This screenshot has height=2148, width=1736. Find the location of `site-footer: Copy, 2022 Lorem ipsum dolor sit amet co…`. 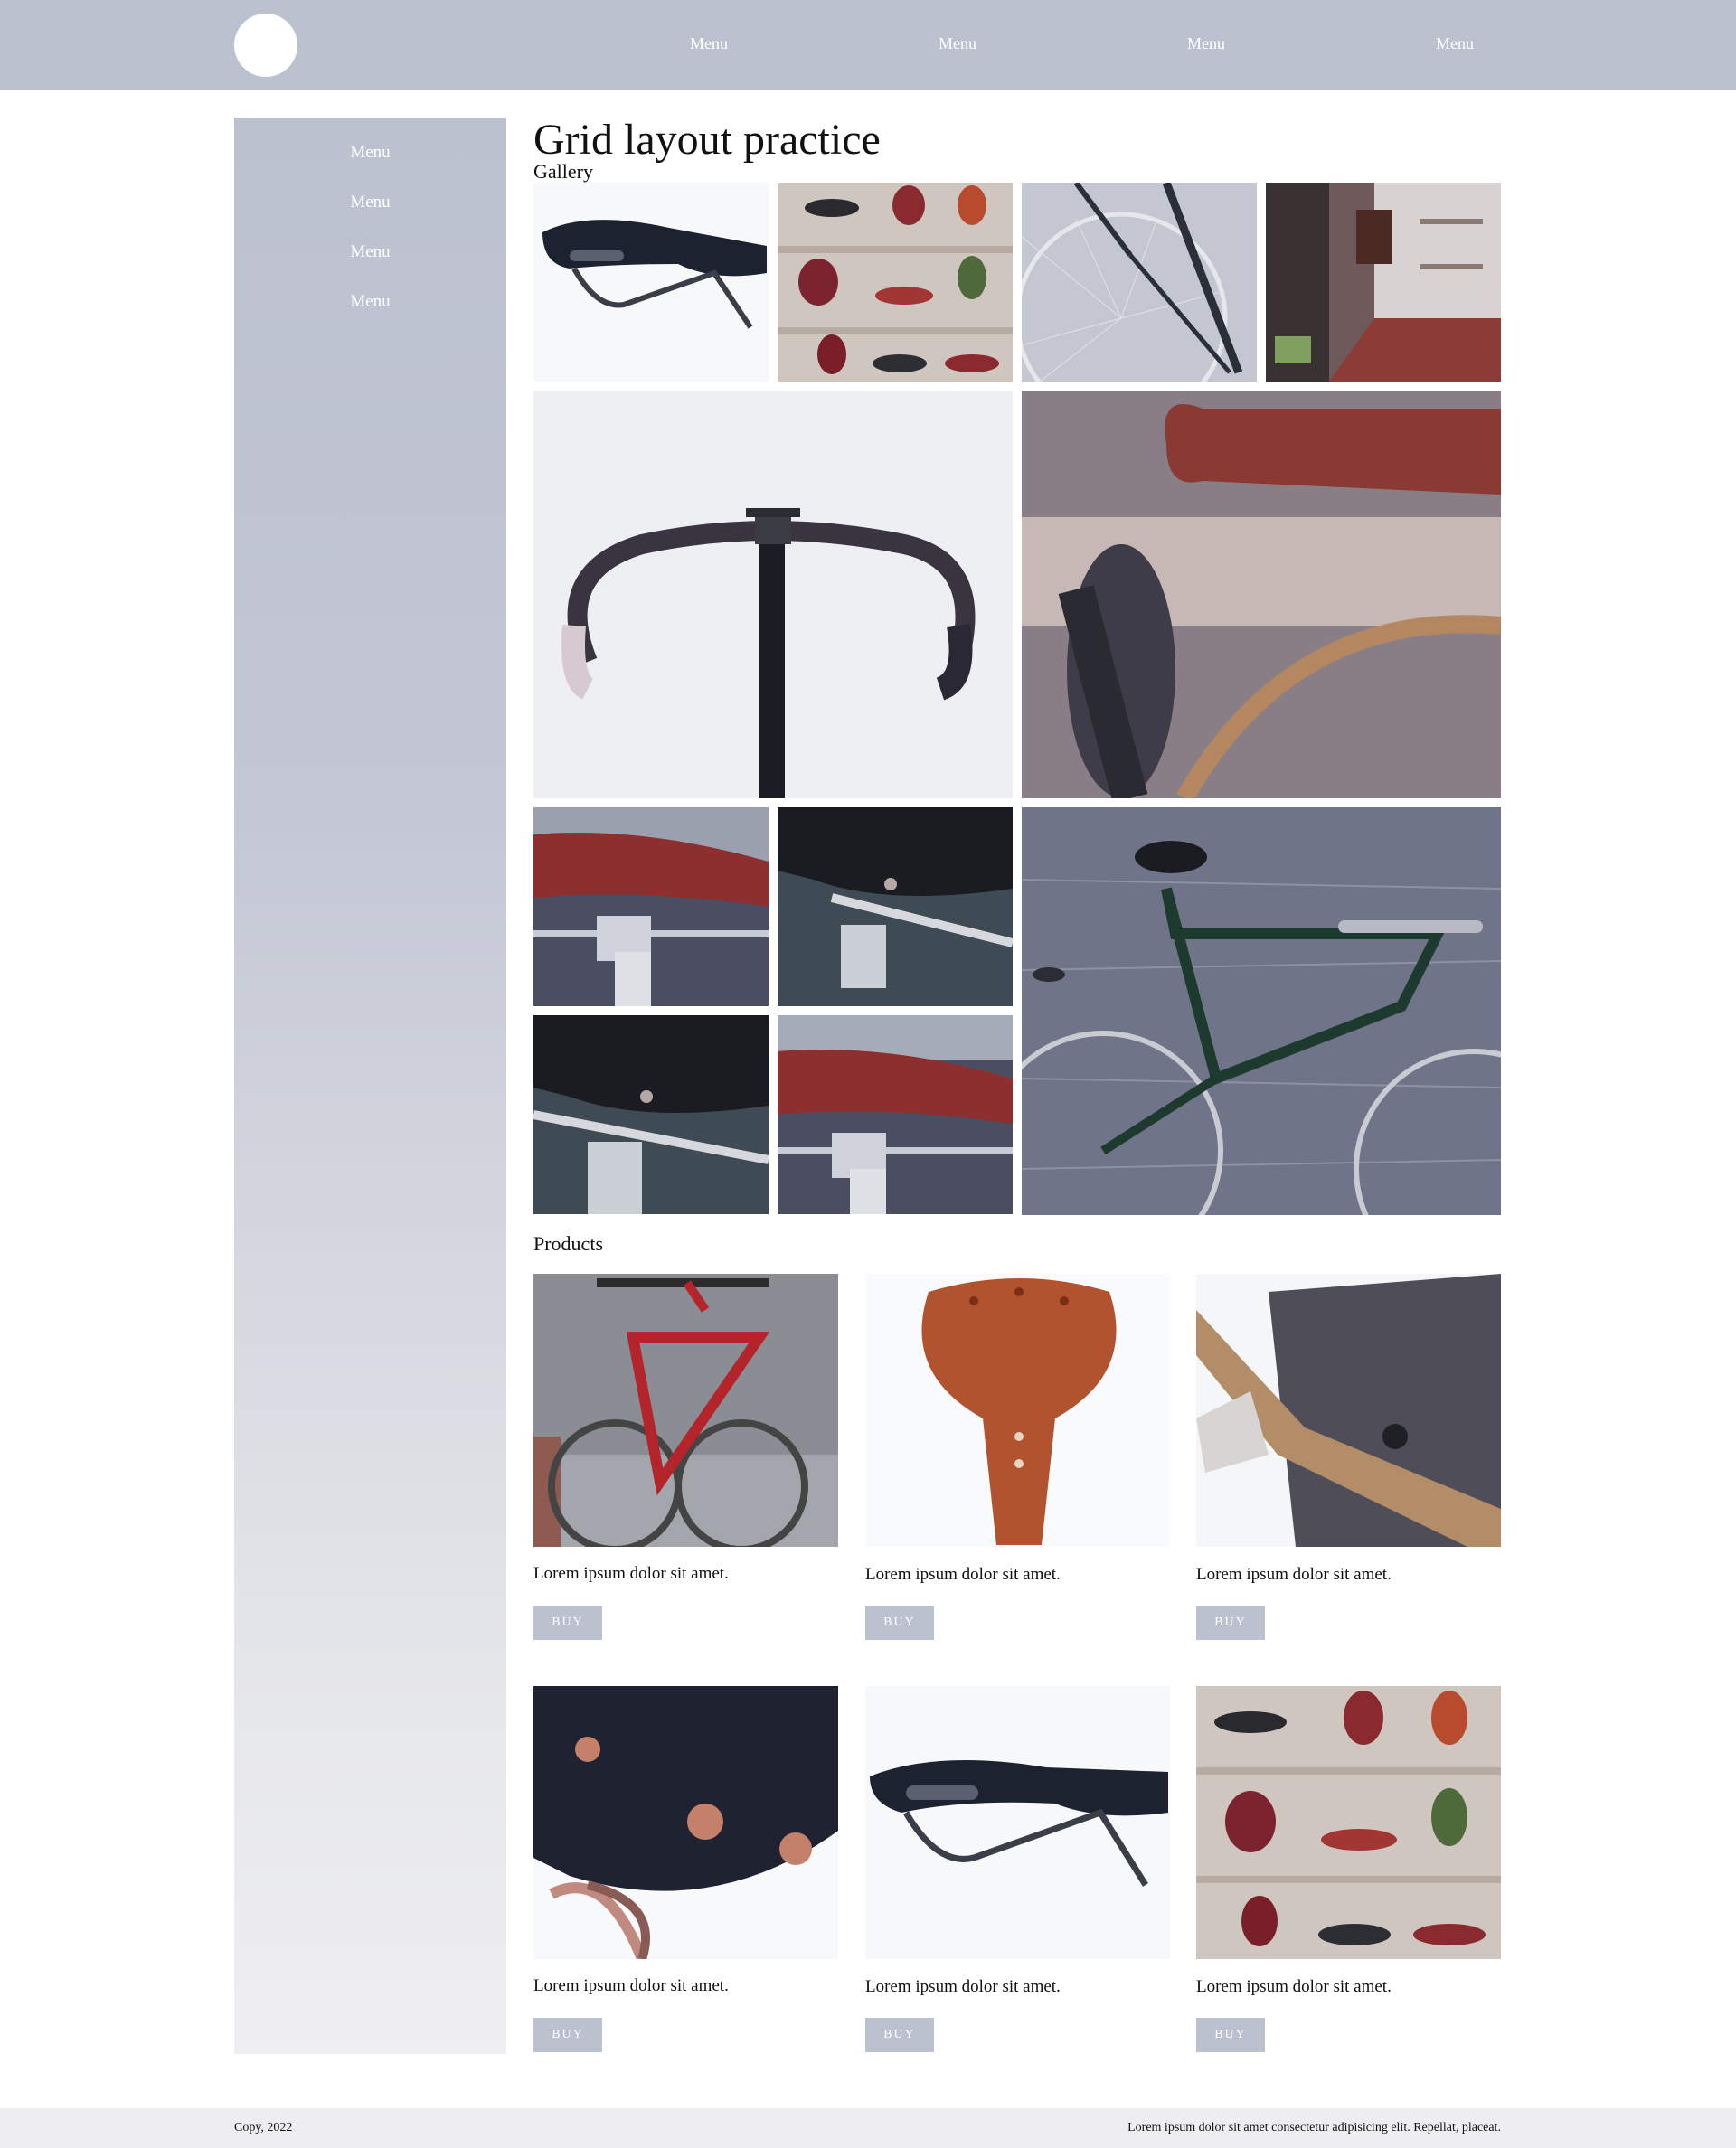

site-footer: Copy, 2022 Lorem ipsum dolor sit amet co… is located at coordinates (868, 2128).